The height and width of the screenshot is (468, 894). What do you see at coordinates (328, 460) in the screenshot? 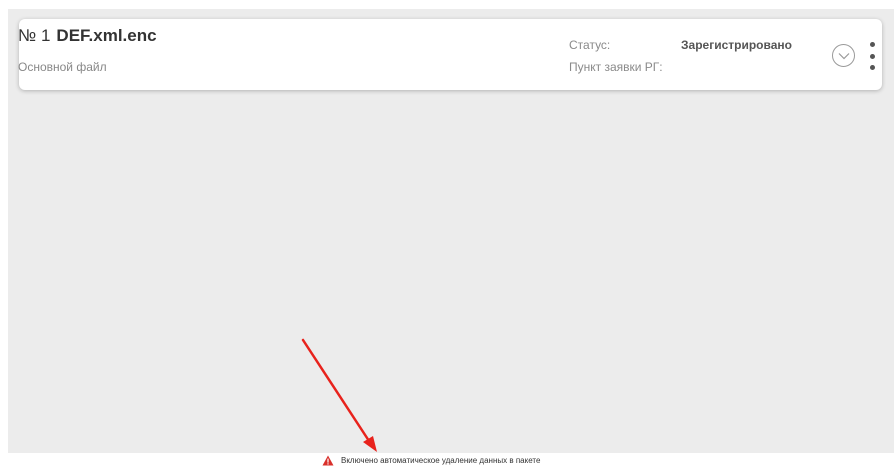
I see `warning-triangle-icon` at bounding box center [328, 460].